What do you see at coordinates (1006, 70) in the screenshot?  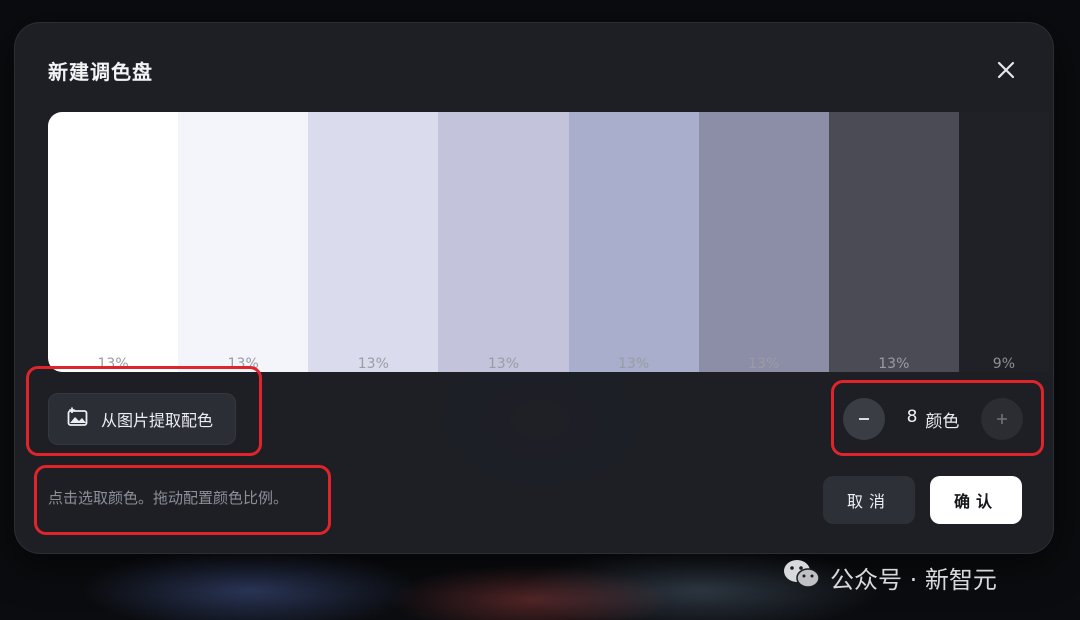 I see `close-icon` at bounding box center [1006, 70].